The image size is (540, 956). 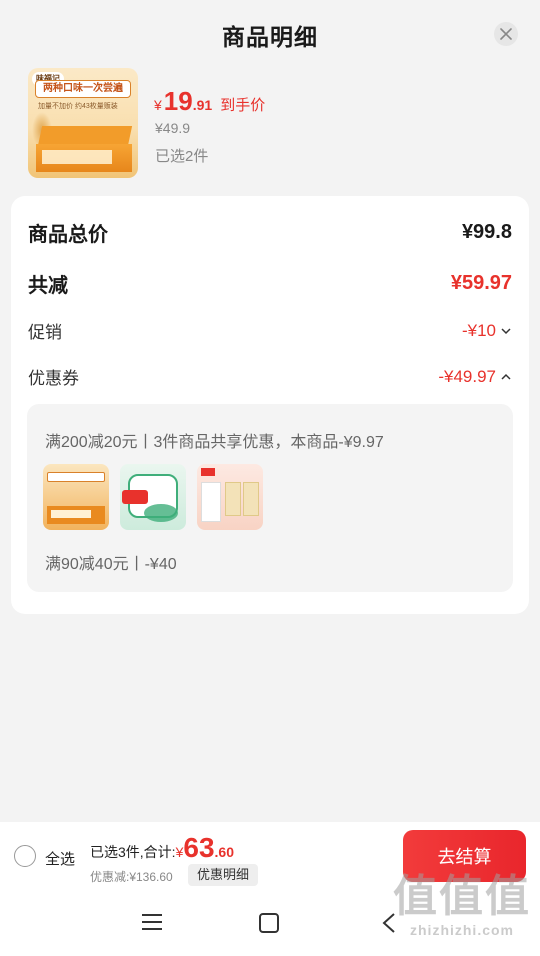 What do you see at coordinates (83, 89) in the screenshot?
I see `product-image-banner: 两种口味一次尝遍` at bounding box center [83, 89].